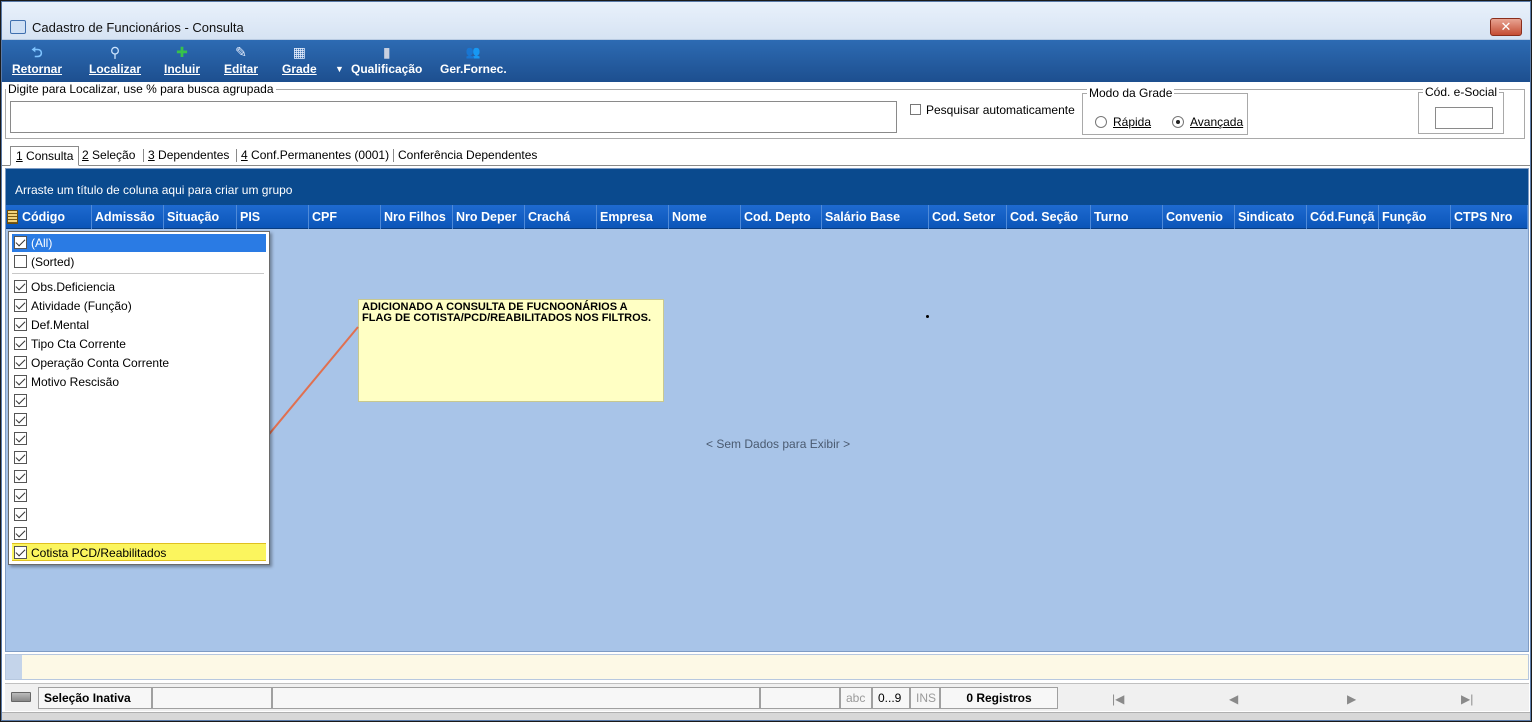 The width and height of the screenshot is (1532, 722). What do you see at coordinates (453, 117) in the screenshot?
I see `search-input` at bounding box center [453, 117].